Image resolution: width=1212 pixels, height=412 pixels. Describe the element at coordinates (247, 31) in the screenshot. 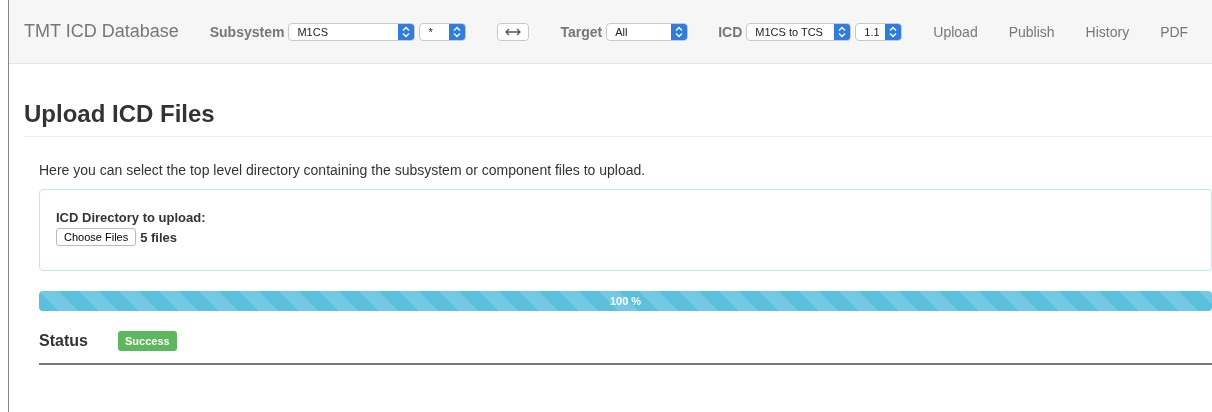

I see `subsystem-label: Subsystem` at that location.